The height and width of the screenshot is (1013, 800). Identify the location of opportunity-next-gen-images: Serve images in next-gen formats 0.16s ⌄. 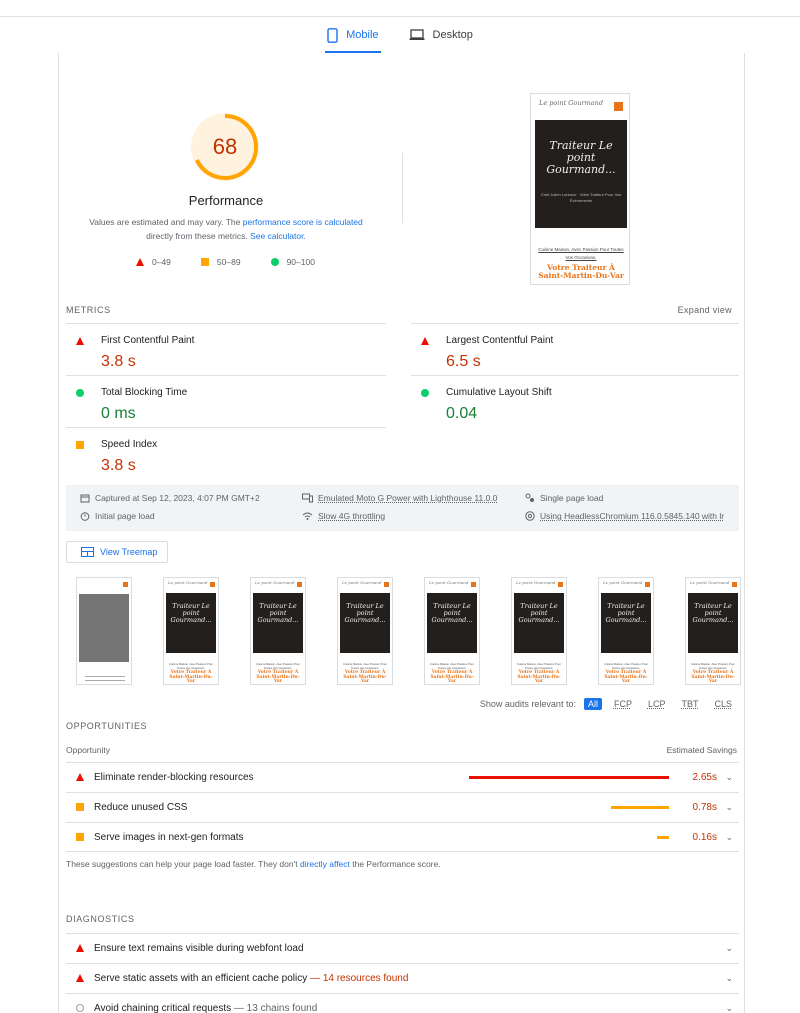
(402, 837).